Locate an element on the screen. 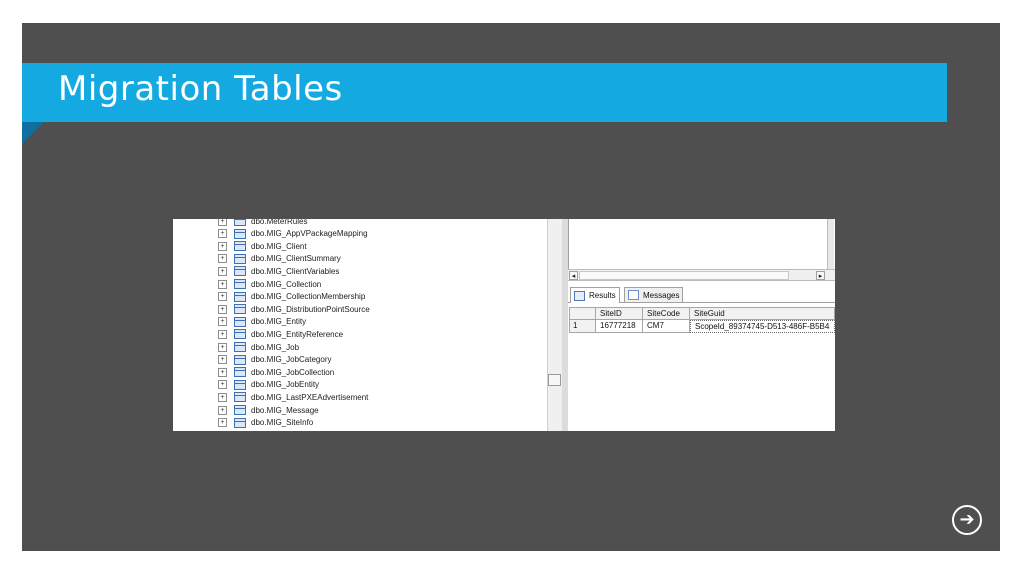 This screenshot has height=575, width=1023. tree-item: + dbo.MIG_JobCategory is located at coordinates (275, 360).